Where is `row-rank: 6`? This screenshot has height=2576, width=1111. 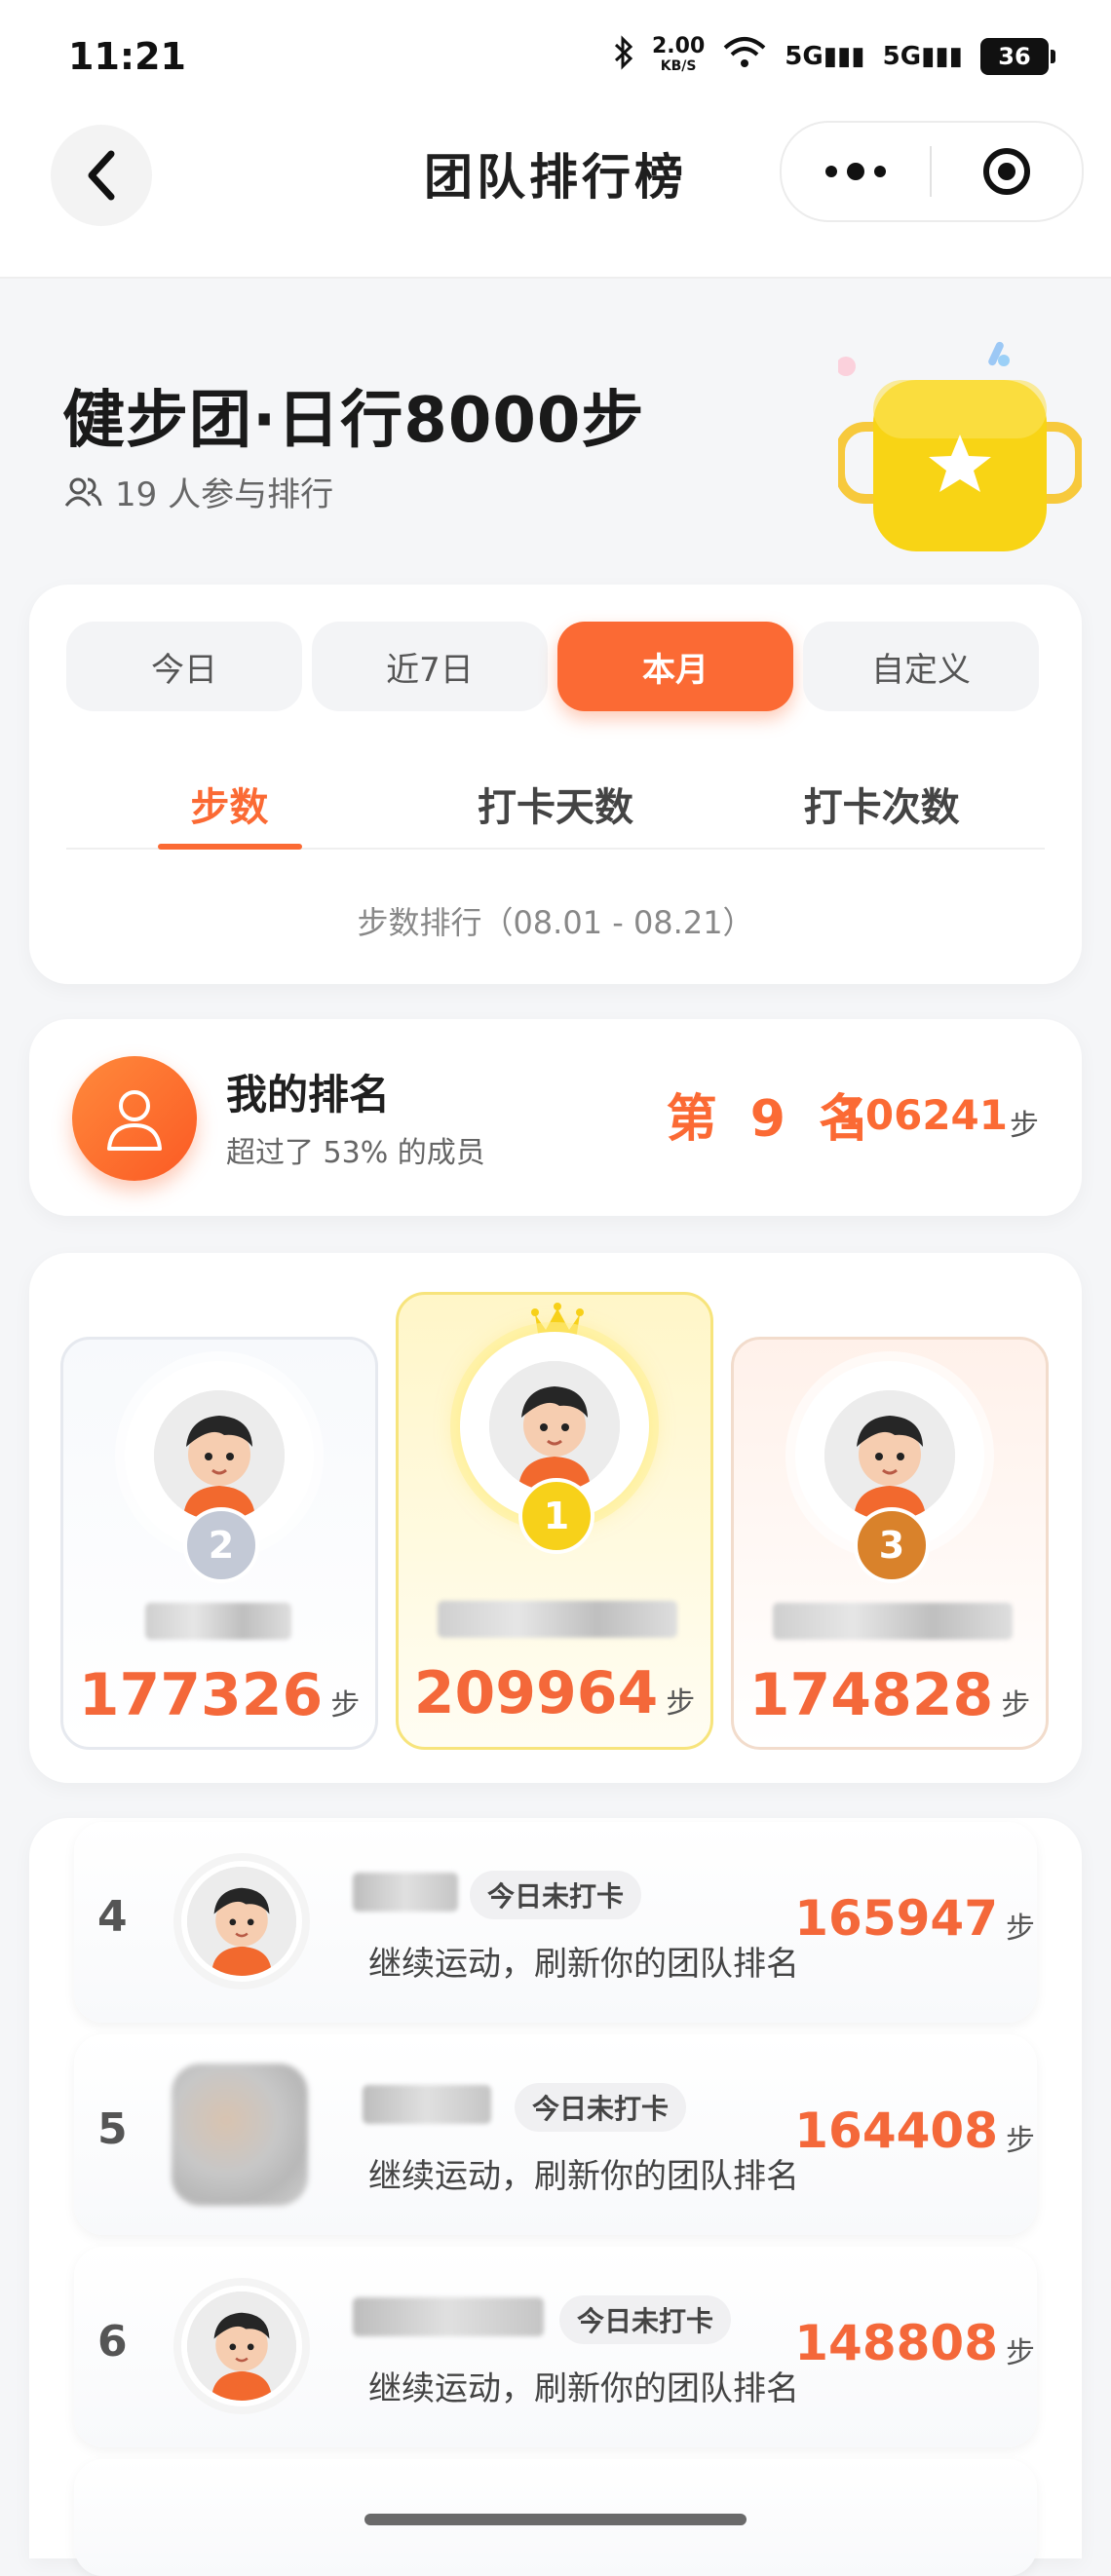 row-rank: 6 is located at coordinates (112, 2342).